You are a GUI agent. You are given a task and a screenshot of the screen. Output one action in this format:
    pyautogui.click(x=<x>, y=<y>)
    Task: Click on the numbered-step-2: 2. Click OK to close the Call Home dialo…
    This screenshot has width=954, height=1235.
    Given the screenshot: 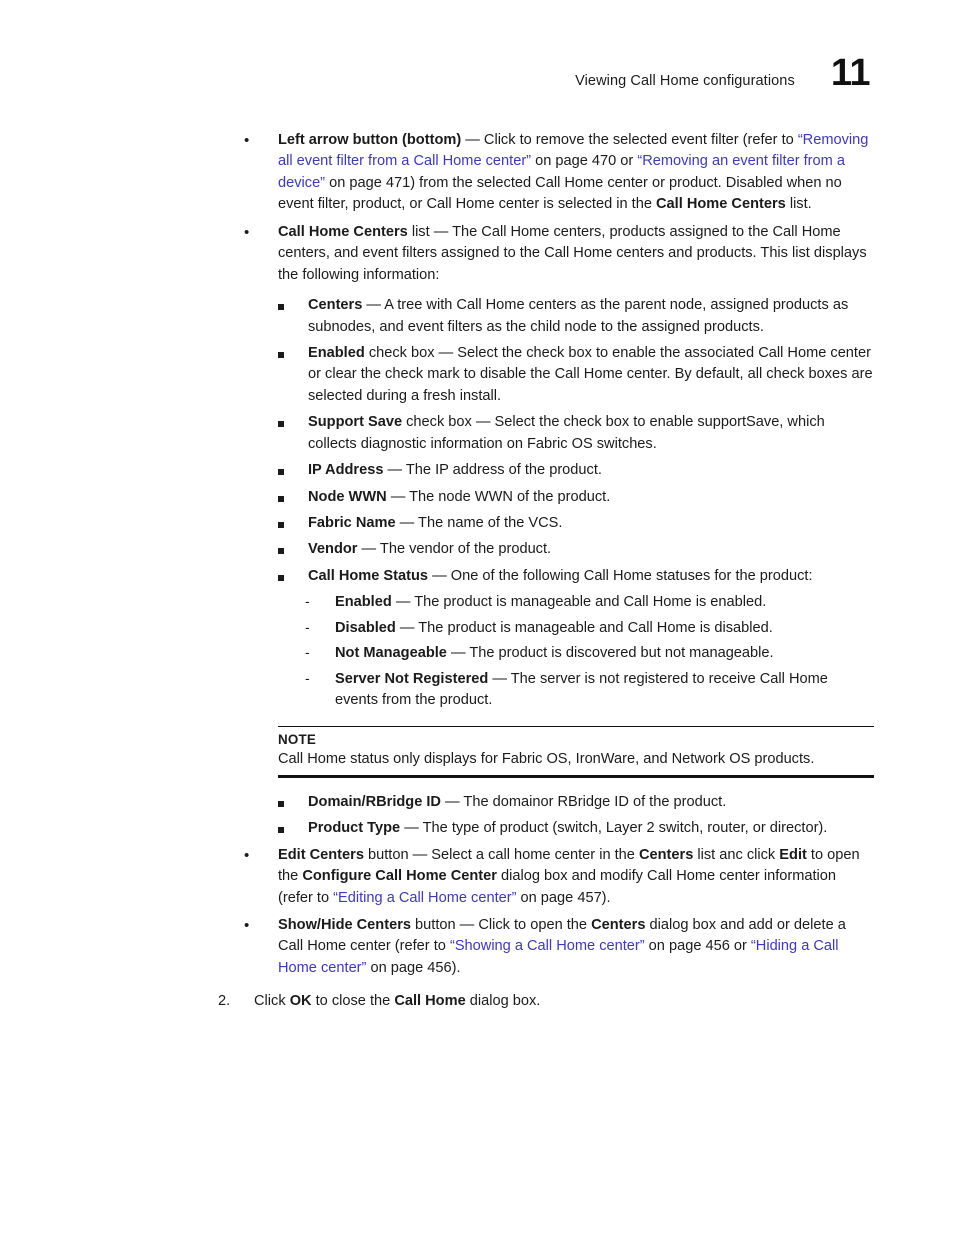 What is the action you would take?
    pyautogui.click(x=546, y=1001)
    